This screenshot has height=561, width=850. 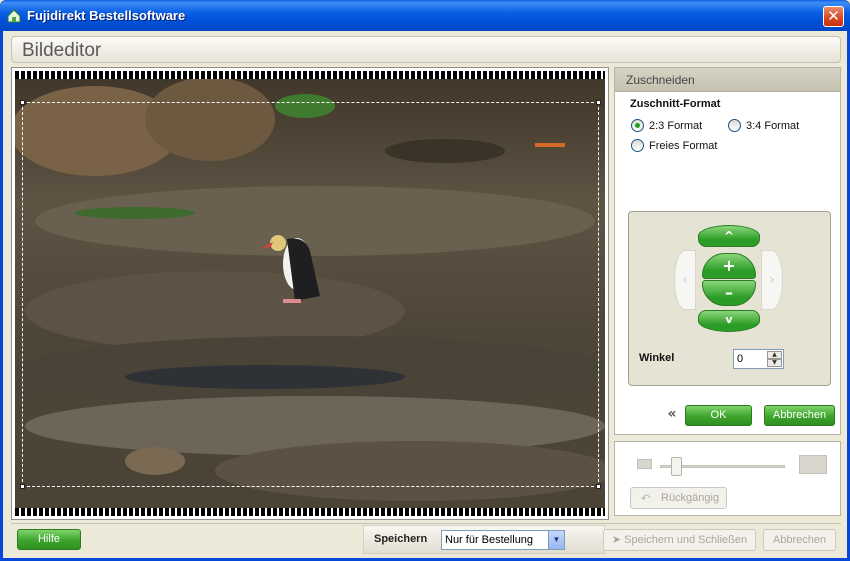 What do you see at coordinates (690, 498) in the screenshot?
I see `undo-label: Rückgängig` at bounding box center [690, 498].